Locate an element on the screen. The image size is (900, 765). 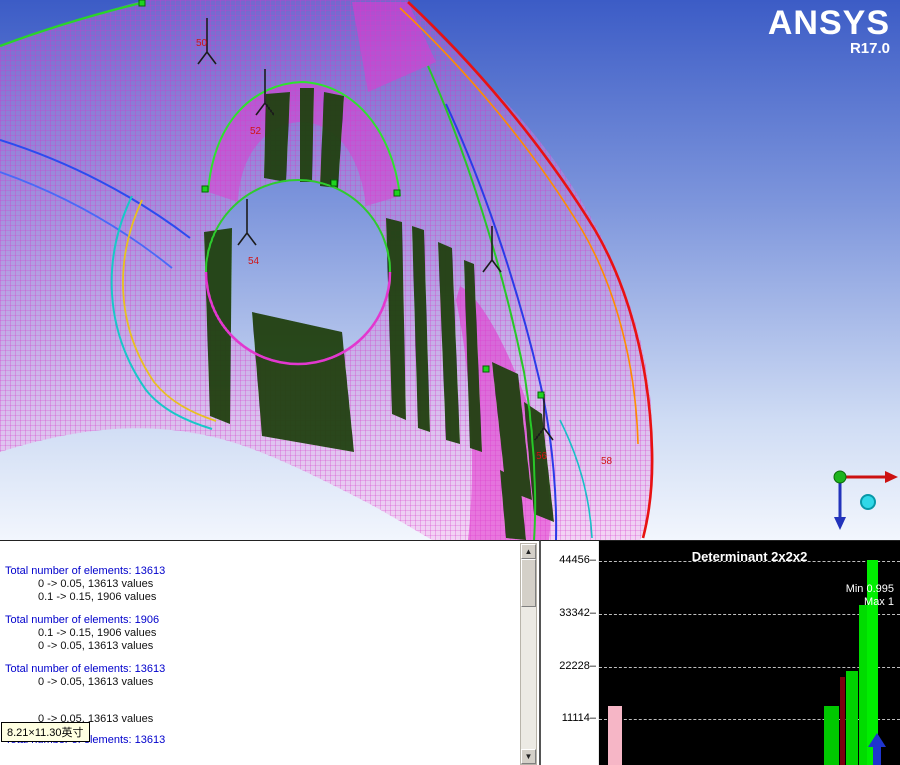
curve-label: 50 is located at coordinates (202, 43).